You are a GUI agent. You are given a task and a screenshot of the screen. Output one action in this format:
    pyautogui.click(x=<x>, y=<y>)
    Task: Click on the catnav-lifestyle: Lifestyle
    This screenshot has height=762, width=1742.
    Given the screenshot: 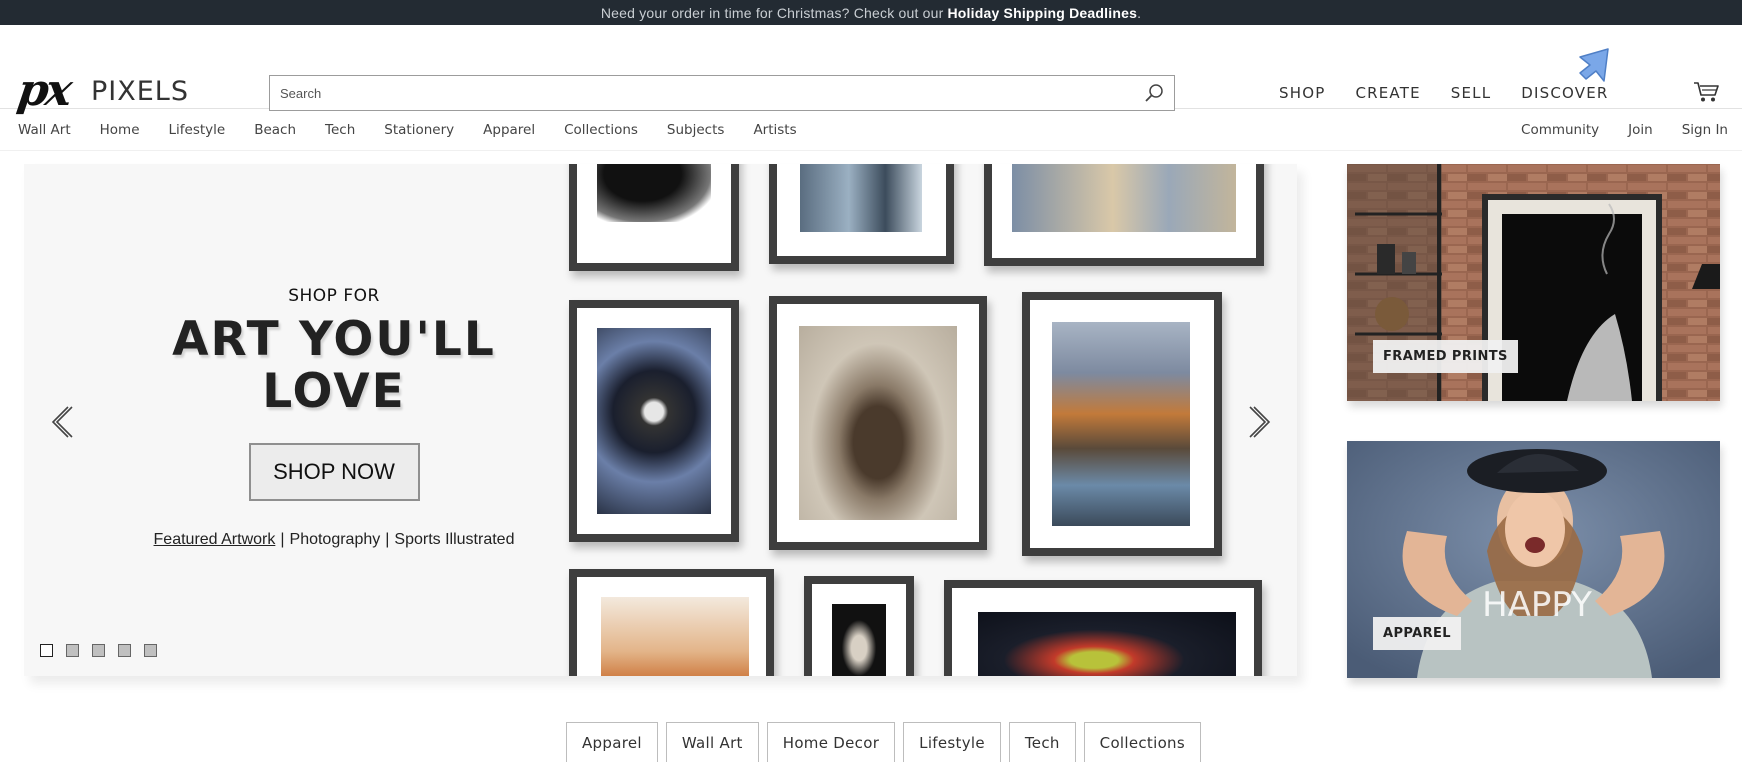 What is the action you would take?
    pyautogui.click(x=197, y=130)
    